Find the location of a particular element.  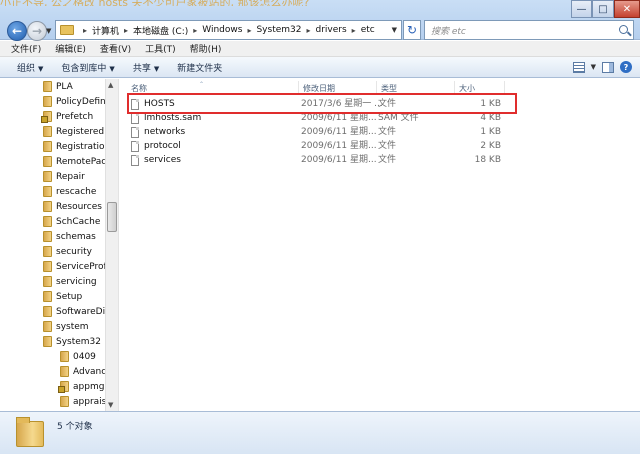

tree-item-label: Resources is located at coordinates (79, 206).